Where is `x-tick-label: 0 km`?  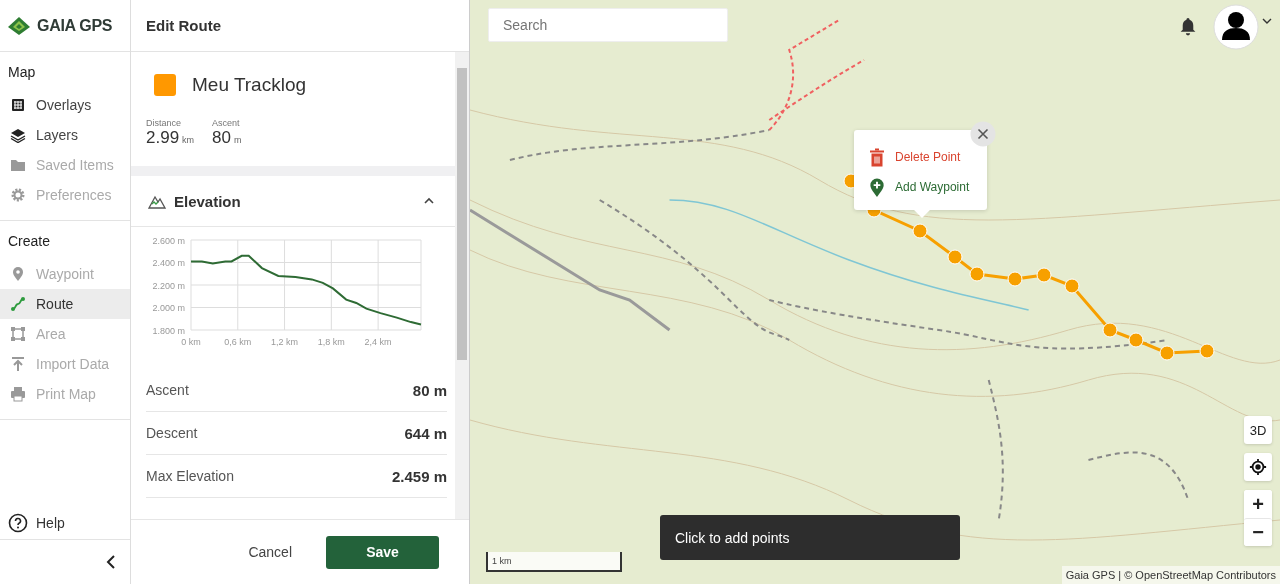 x-tick-label: 0 km is located at coordinates (191, 342).